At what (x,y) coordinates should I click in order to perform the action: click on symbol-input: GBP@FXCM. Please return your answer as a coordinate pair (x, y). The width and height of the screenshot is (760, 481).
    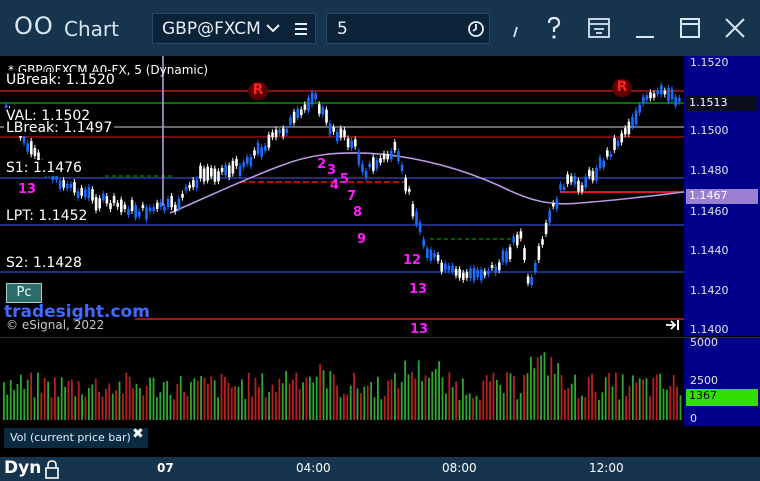
    Looking at the image, I should click on (211, 29).